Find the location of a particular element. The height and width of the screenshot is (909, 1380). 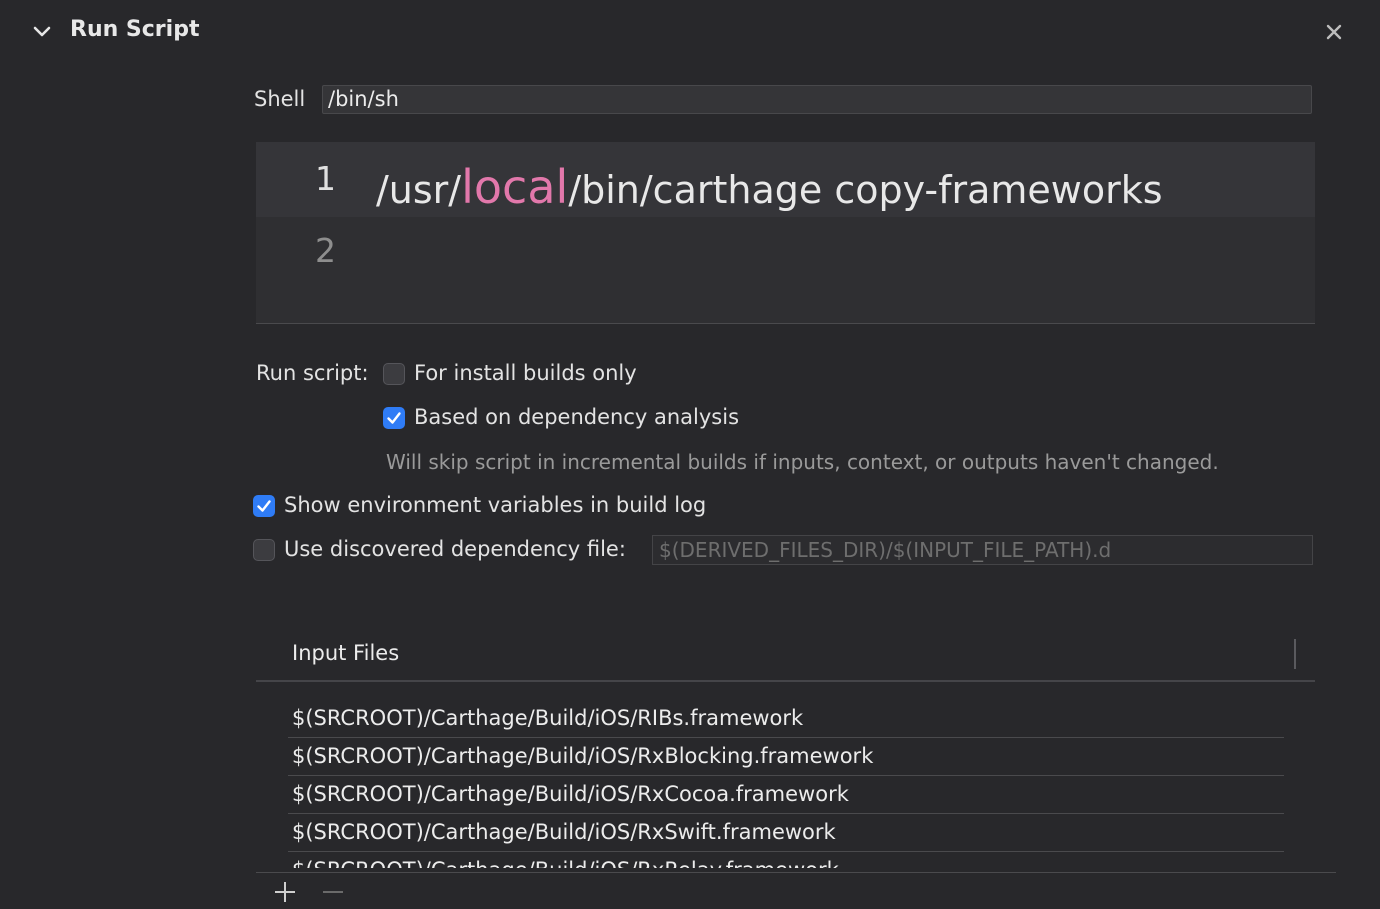

code-keyword: local is located at coordinates (515, 187).